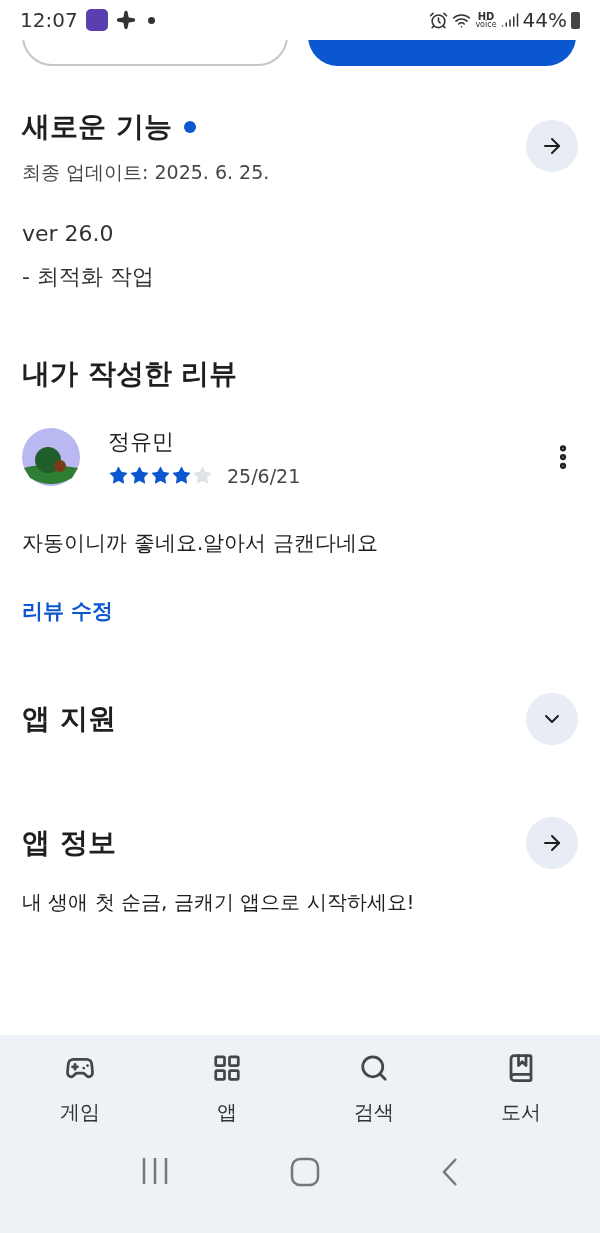  What do you see at coordinates (373, 1090) in the screenshot?
I see `nav-tab: 검색` at bounding box center [373, 1090].